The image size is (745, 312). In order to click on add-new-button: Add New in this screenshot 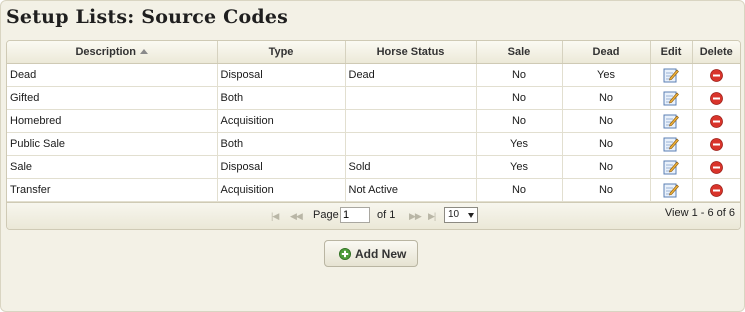, I will do `click(371, 253)`.